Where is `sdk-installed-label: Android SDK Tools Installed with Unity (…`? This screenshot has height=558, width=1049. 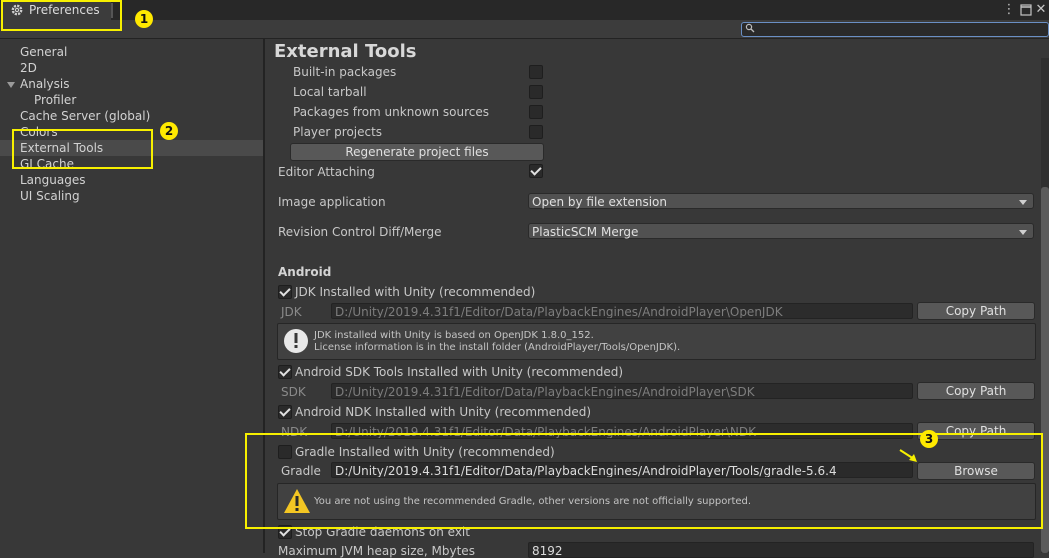
sdk-installed-label: Android SDK Tools Installed with Unity (… is located at coordinates (459, 372).